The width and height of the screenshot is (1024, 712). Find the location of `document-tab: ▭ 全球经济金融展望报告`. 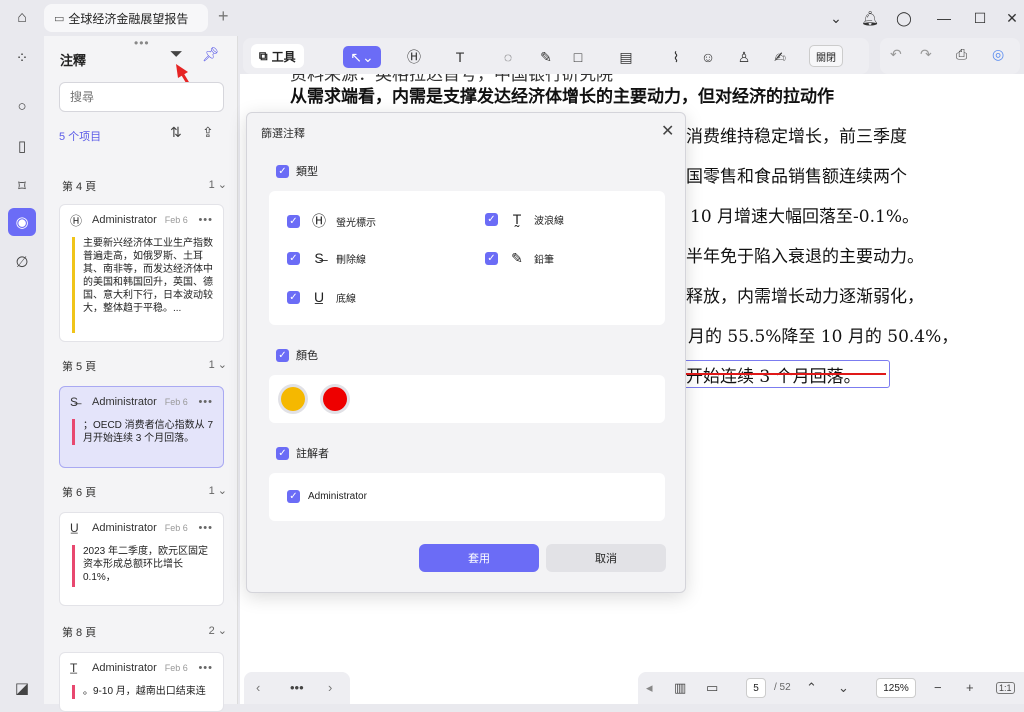

document-tab: ▭ 全球经济金融展望报告 is located at coordinates (126, 18).